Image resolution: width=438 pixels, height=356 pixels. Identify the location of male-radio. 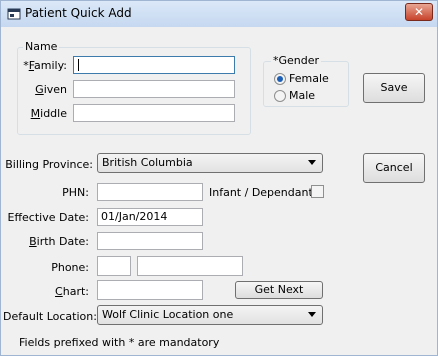
(280, 96).